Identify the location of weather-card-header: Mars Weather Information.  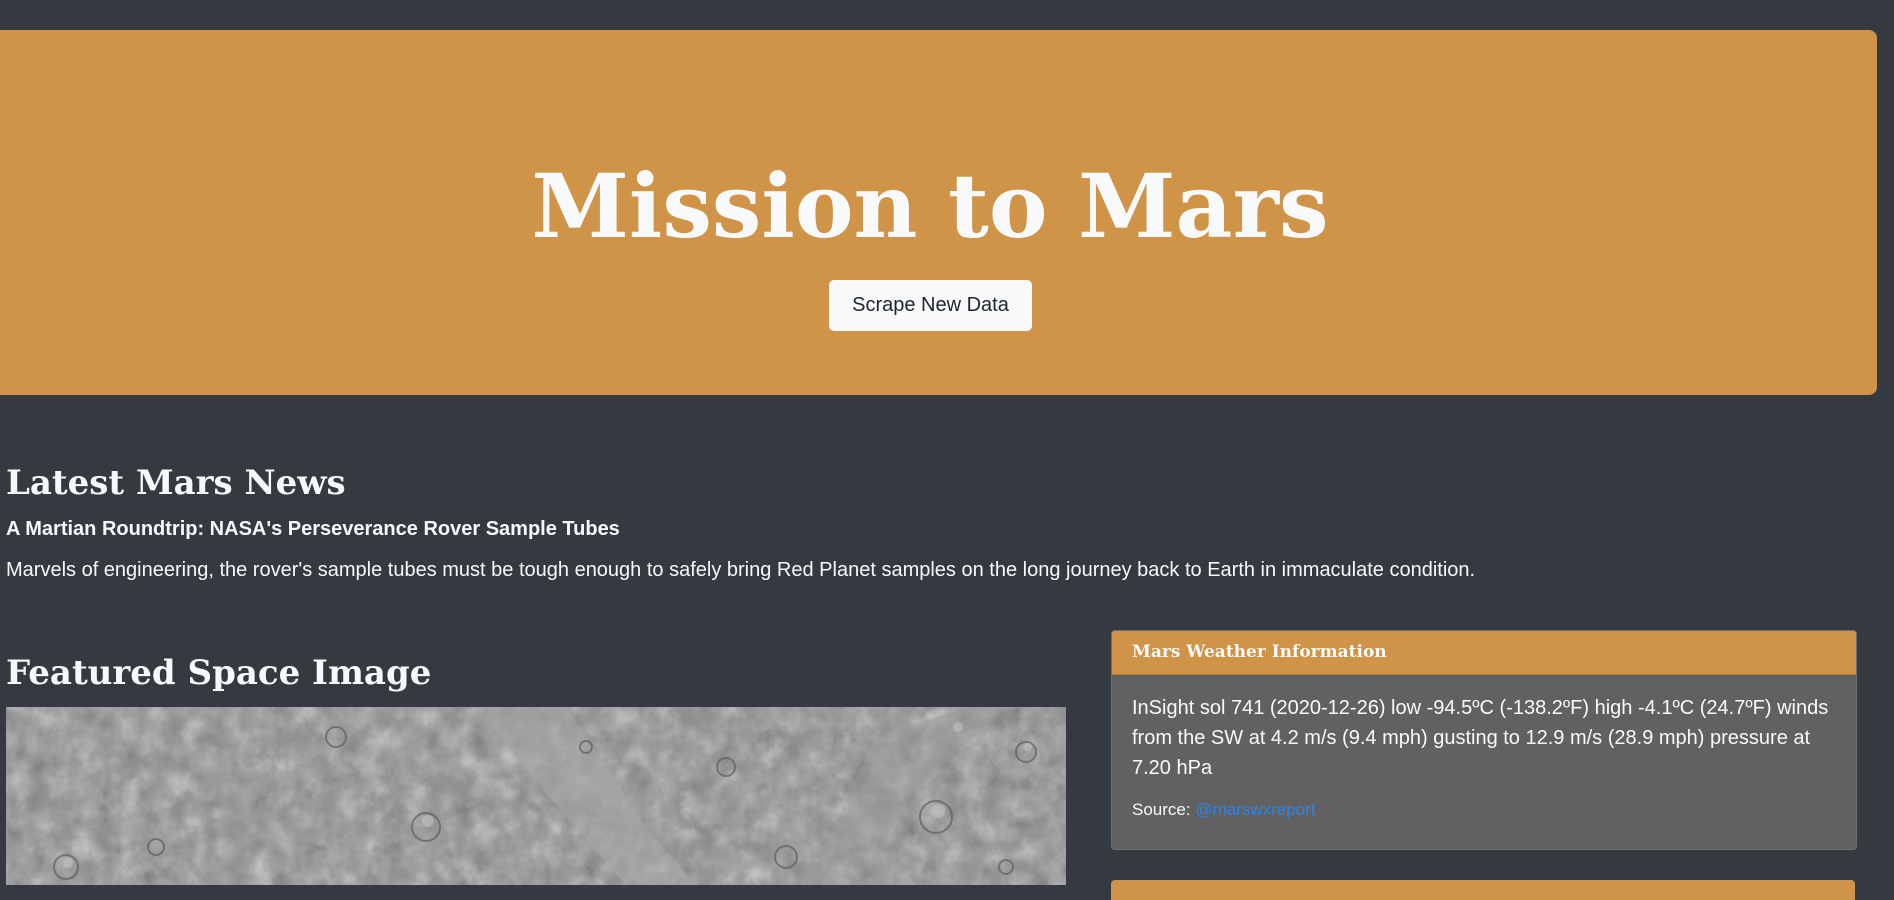
(1484, 653).